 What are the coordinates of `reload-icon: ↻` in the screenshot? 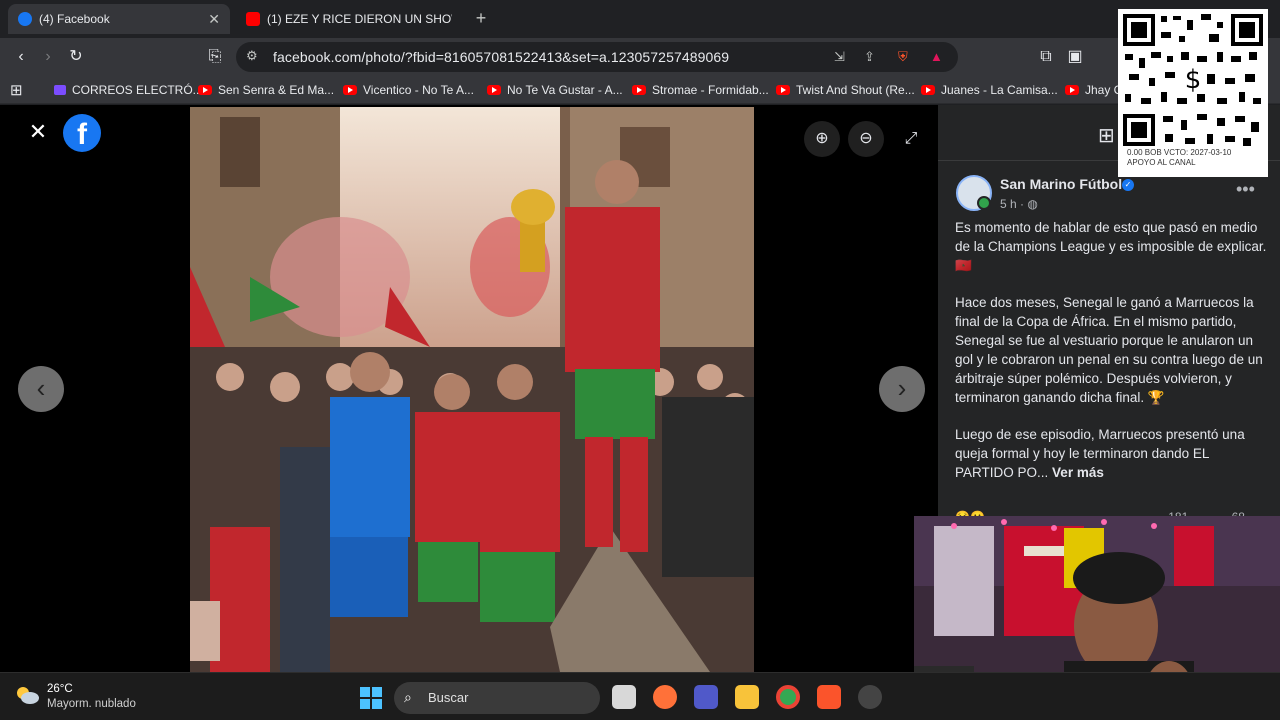 It's located at (76, 57).